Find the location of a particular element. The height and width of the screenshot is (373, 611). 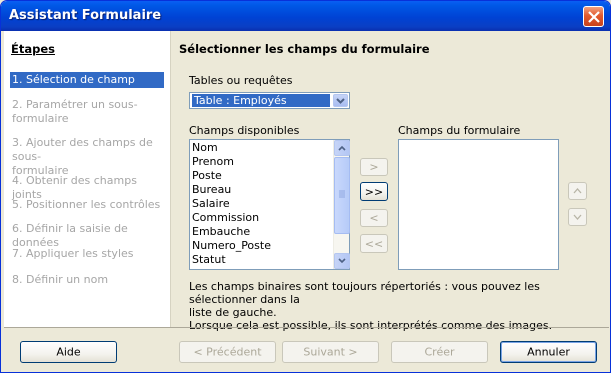

scroll-down-button is located at coordinates (342, 261).